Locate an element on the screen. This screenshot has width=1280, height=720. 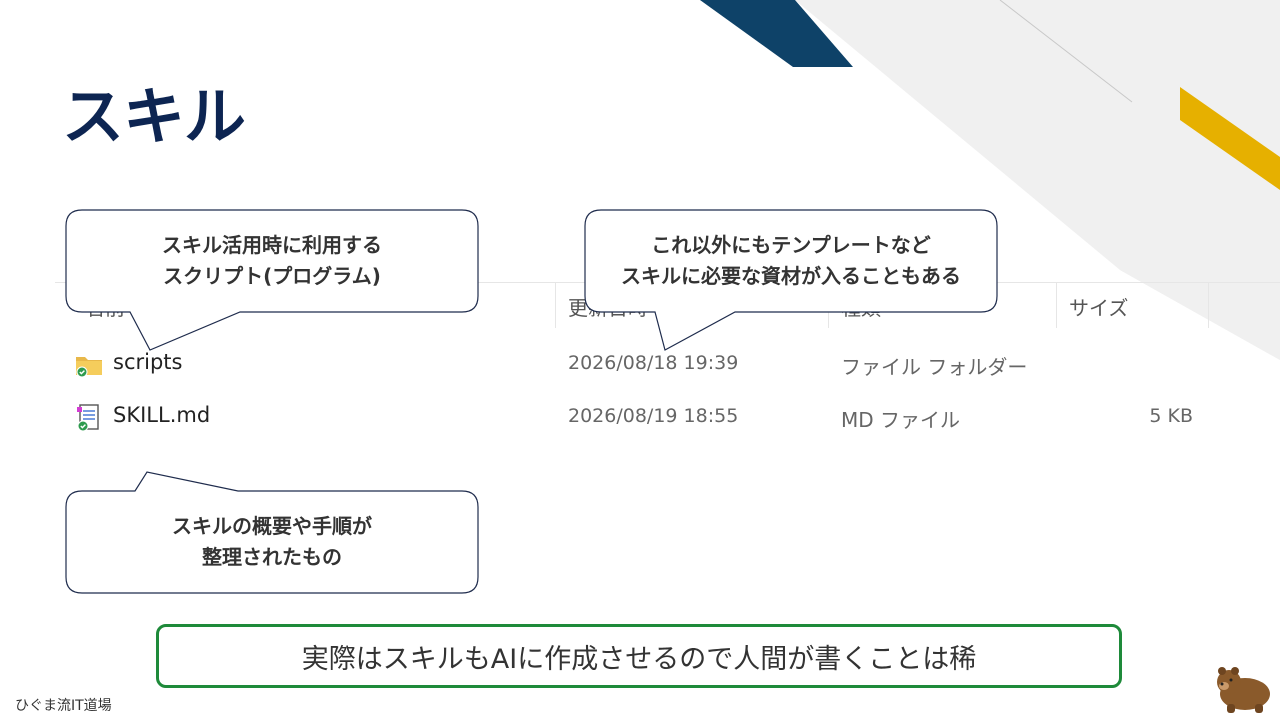
callout-scripts-text: スキル活用時に利用する スクリプト(プログラム) is located at coordinates (272, 261).